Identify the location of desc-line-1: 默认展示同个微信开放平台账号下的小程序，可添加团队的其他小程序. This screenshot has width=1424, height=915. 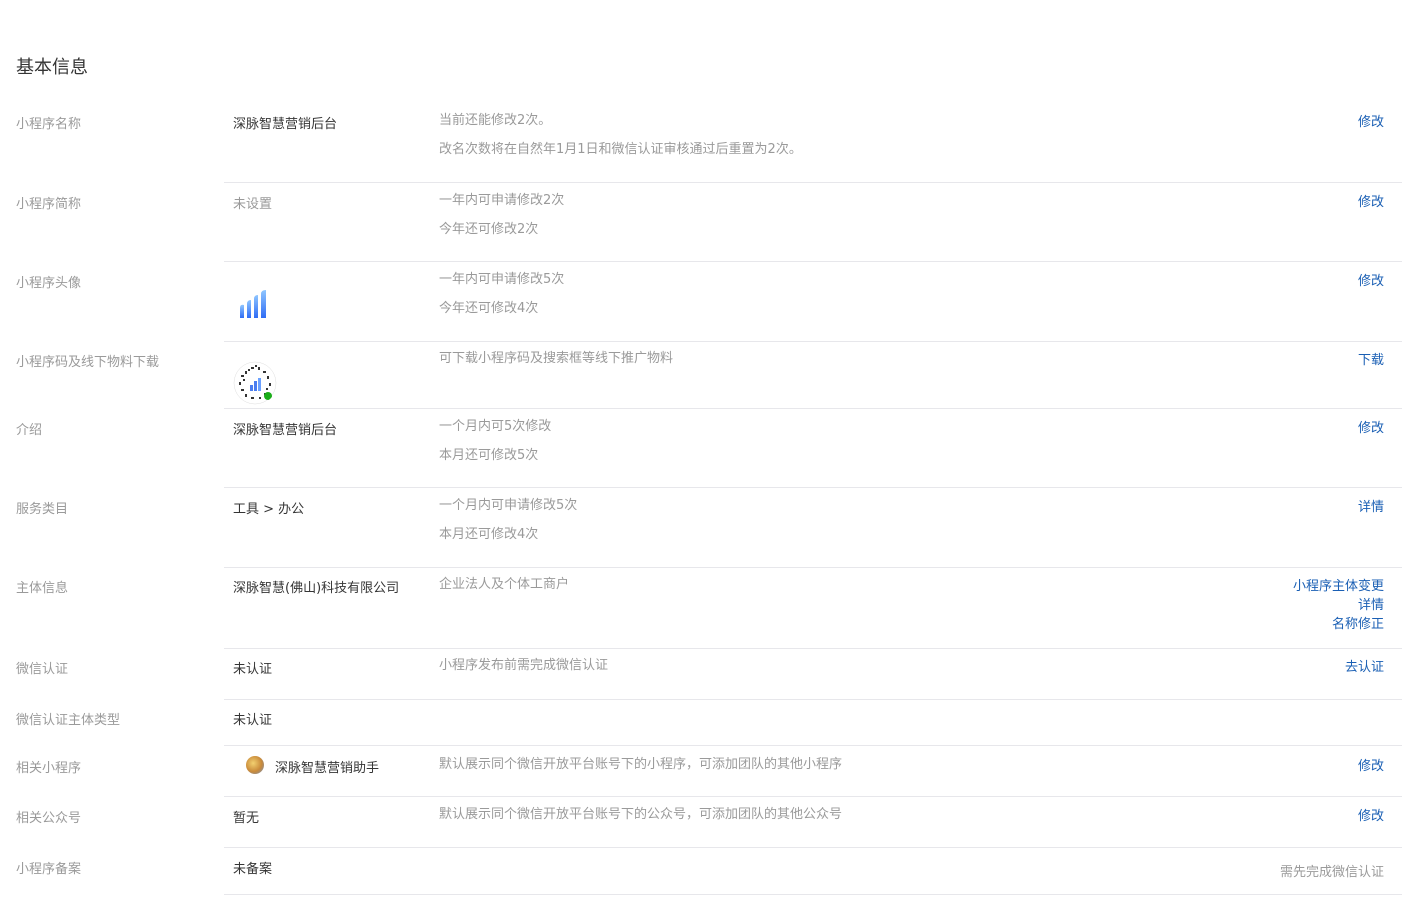
(641, 764).